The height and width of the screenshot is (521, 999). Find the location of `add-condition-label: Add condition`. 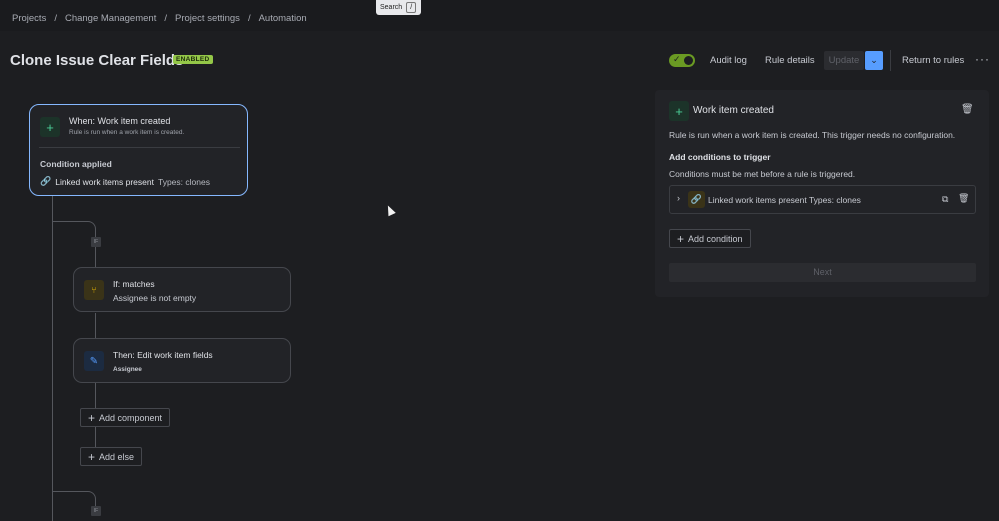

add-condition-label: Add condition is located at coordinates (715, 238).